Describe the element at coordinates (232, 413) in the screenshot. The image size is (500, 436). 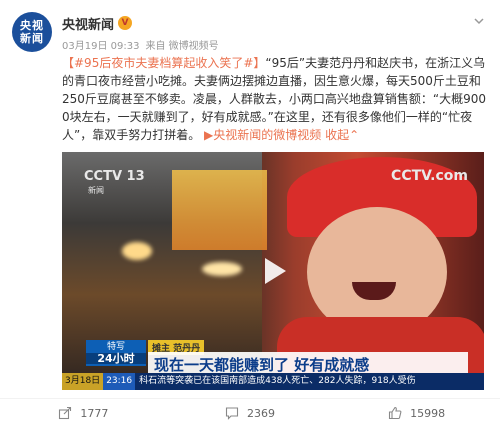
I see `comment-icon` at that location.